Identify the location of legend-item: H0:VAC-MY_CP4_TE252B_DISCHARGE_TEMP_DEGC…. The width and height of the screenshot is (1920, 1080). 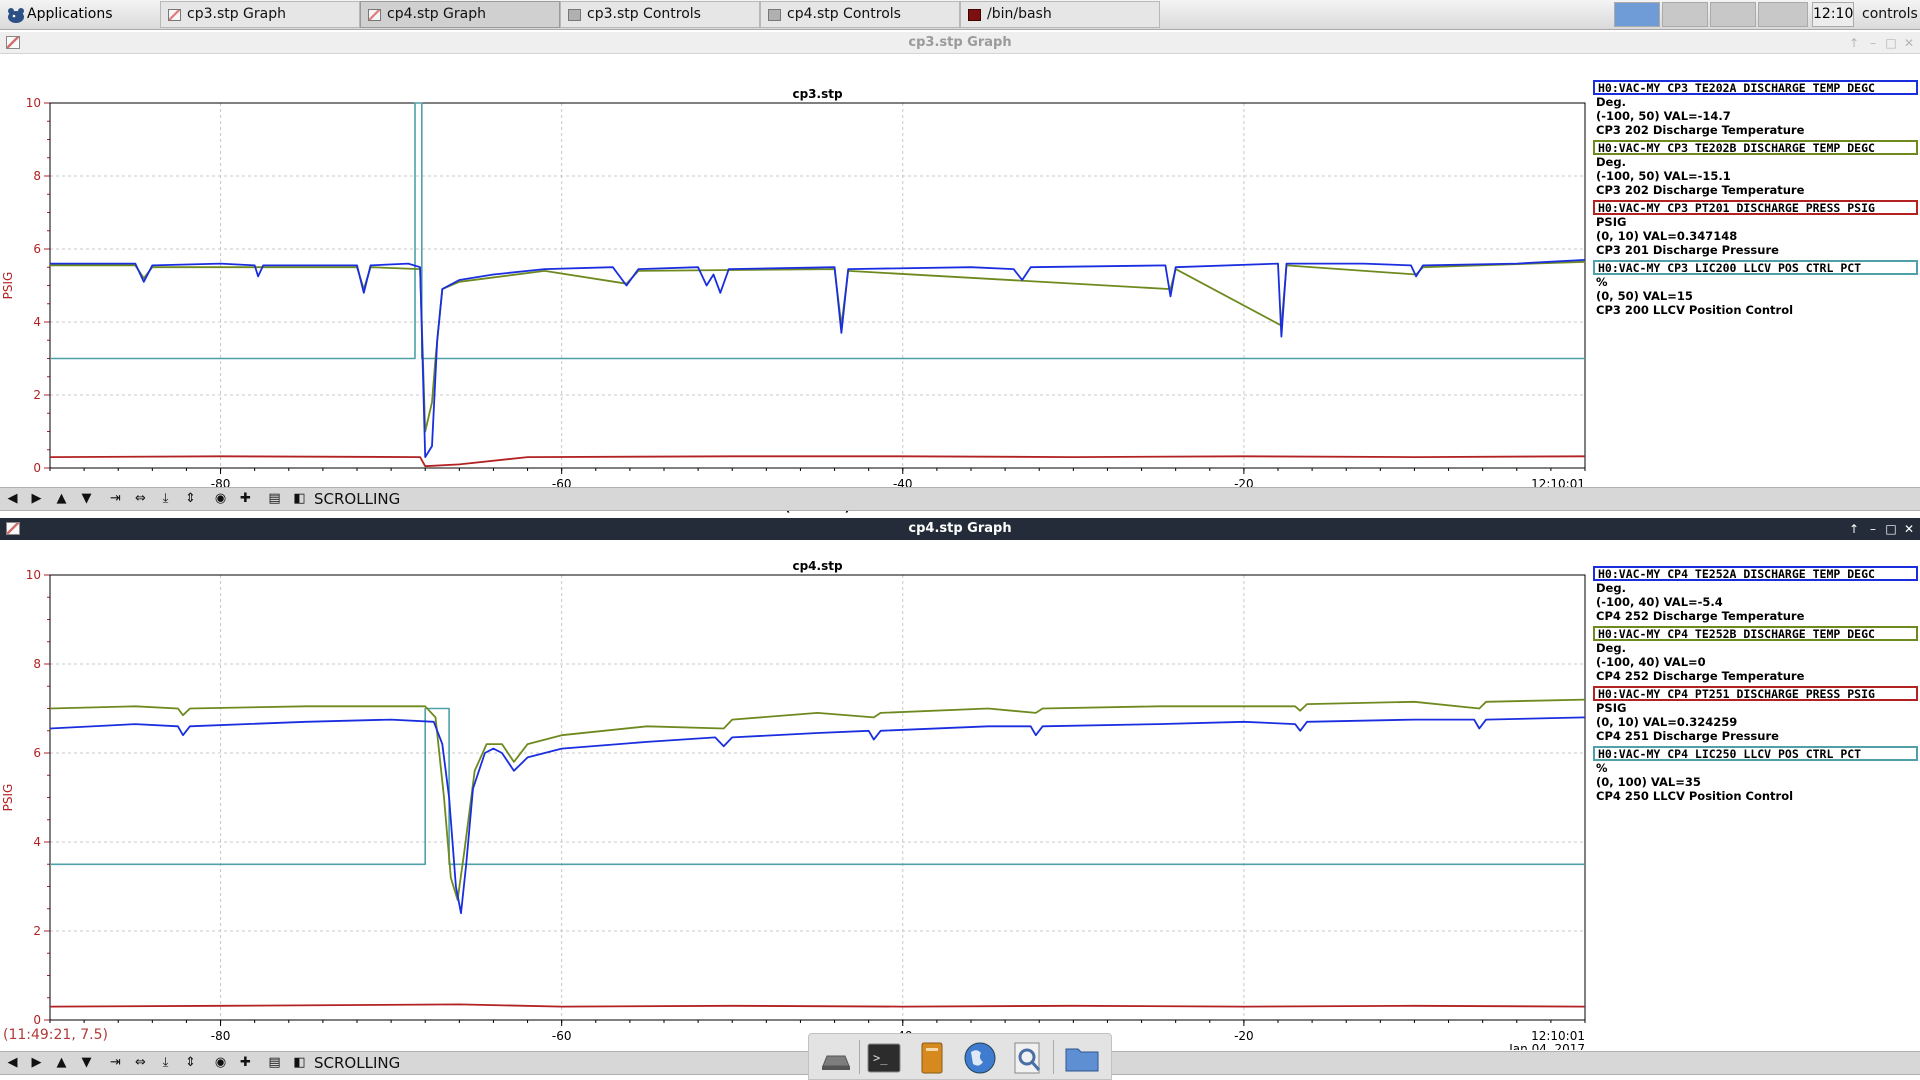
(1755, 656).